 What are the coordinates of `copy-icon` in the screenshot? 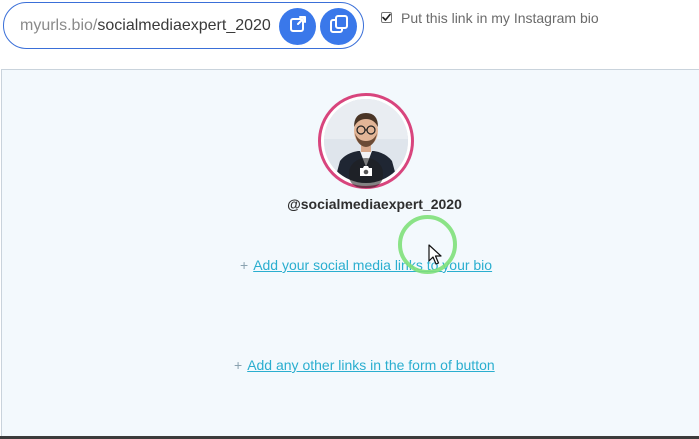 It's located at (339, 26).